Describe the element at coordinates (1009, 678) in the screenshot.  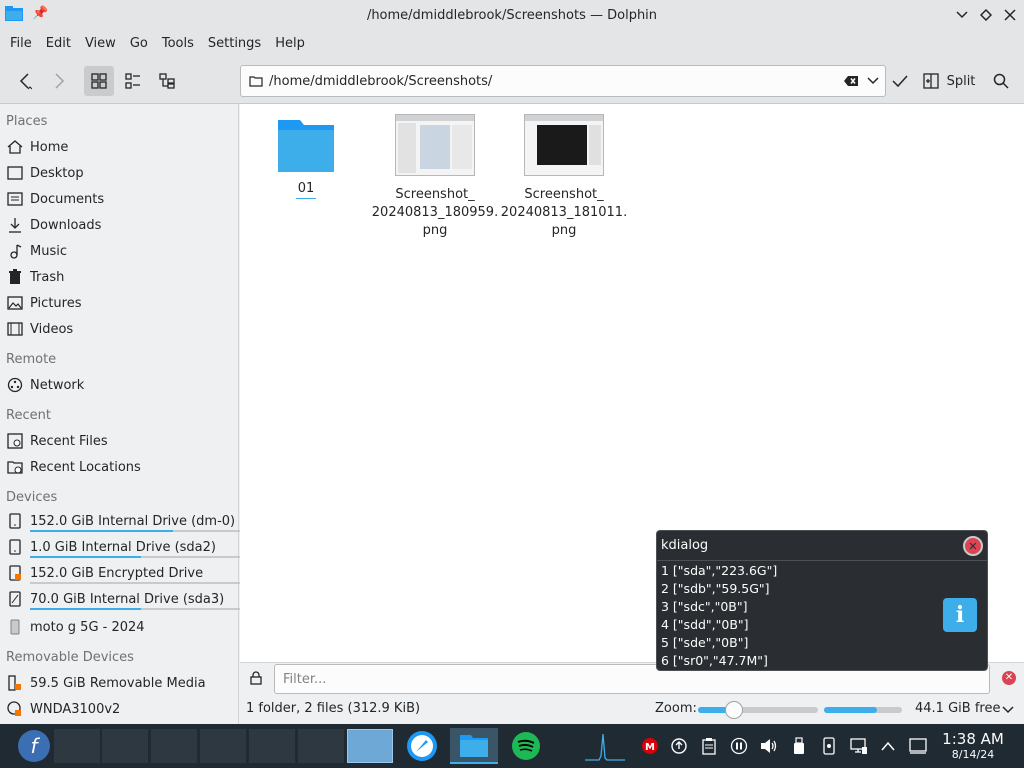
I see `close-filter-icon: ✕` at that location.